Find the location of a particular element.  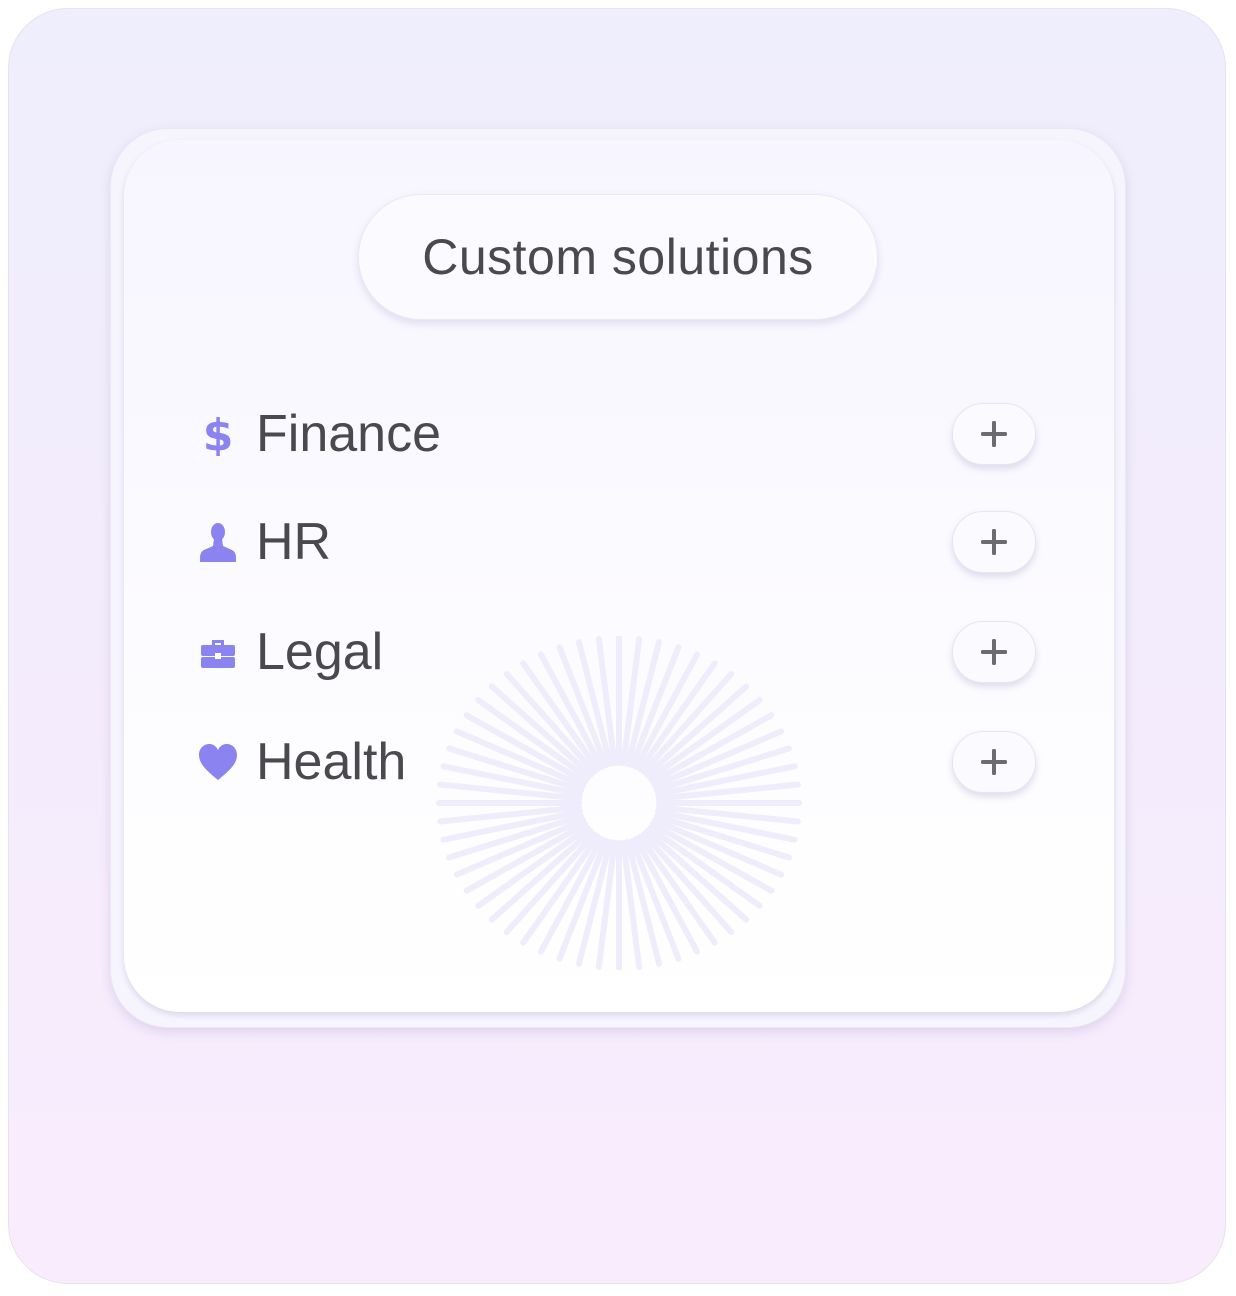

list-item-label: Health is located at coordinates (331, 762).